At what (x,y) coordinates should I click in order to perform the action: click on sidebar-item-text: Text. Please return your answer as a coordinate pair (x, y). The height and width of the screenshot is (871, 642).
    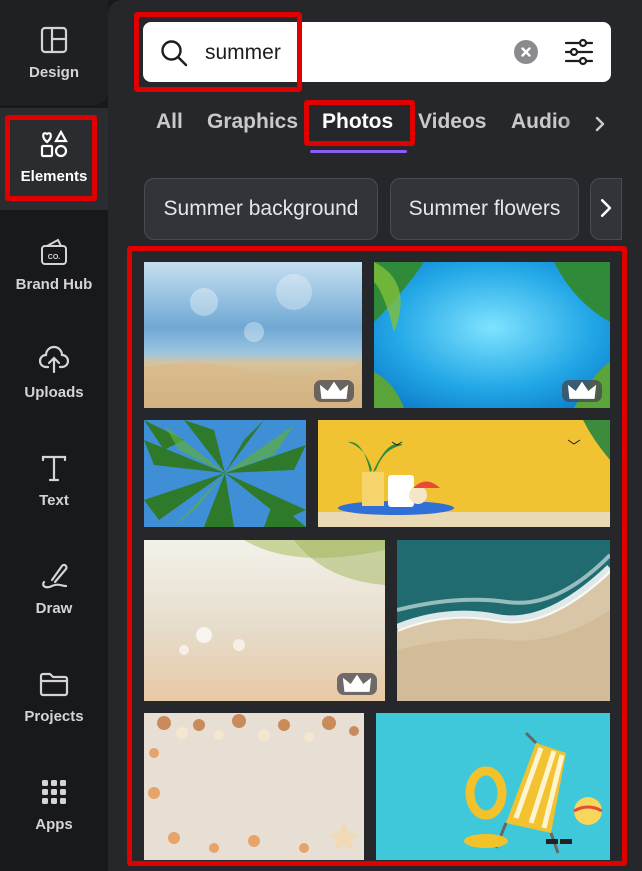
    Looking at the image, I should click on (54, 480).